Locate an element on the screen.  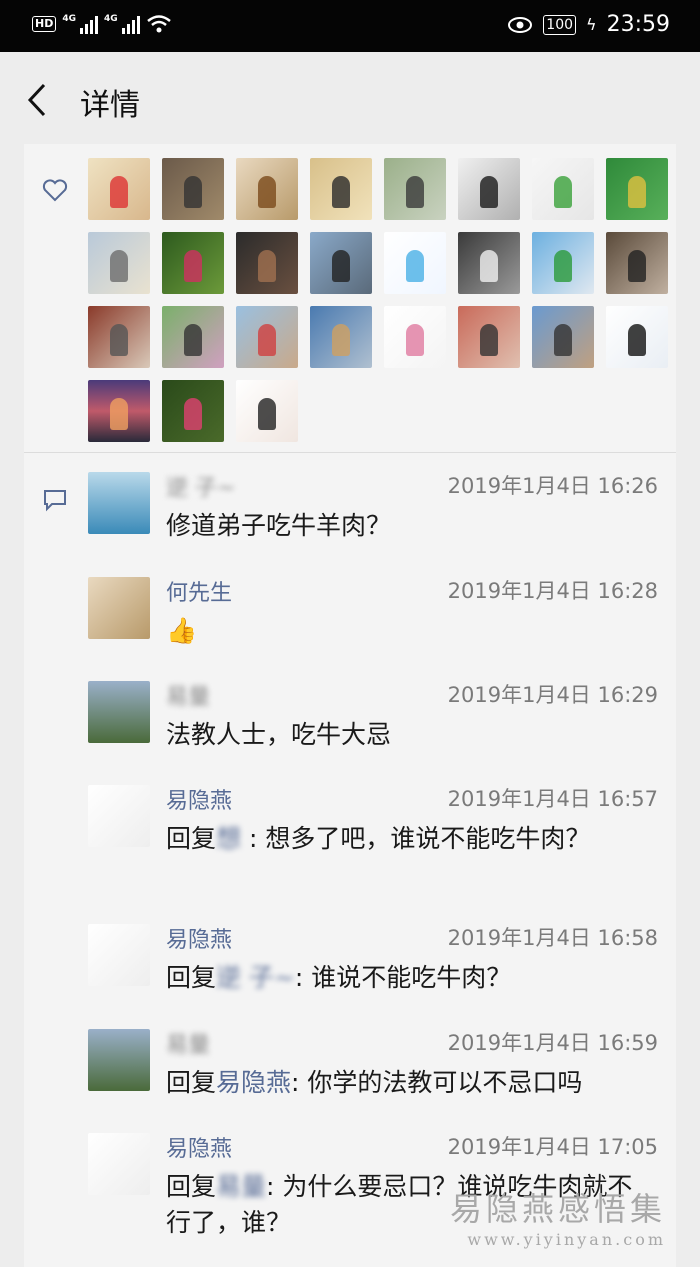
comment-text: 回复想 : 想多了吧，谁说不能吃牛肉？ is located at coordinates (406, 839).